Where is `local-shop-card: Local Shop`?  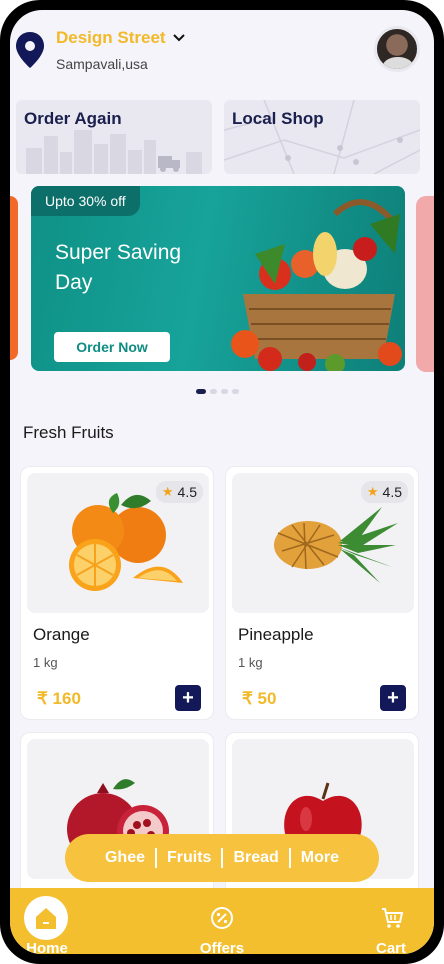 local-shop-card: Local Shop is located at coordinates (322, 137).